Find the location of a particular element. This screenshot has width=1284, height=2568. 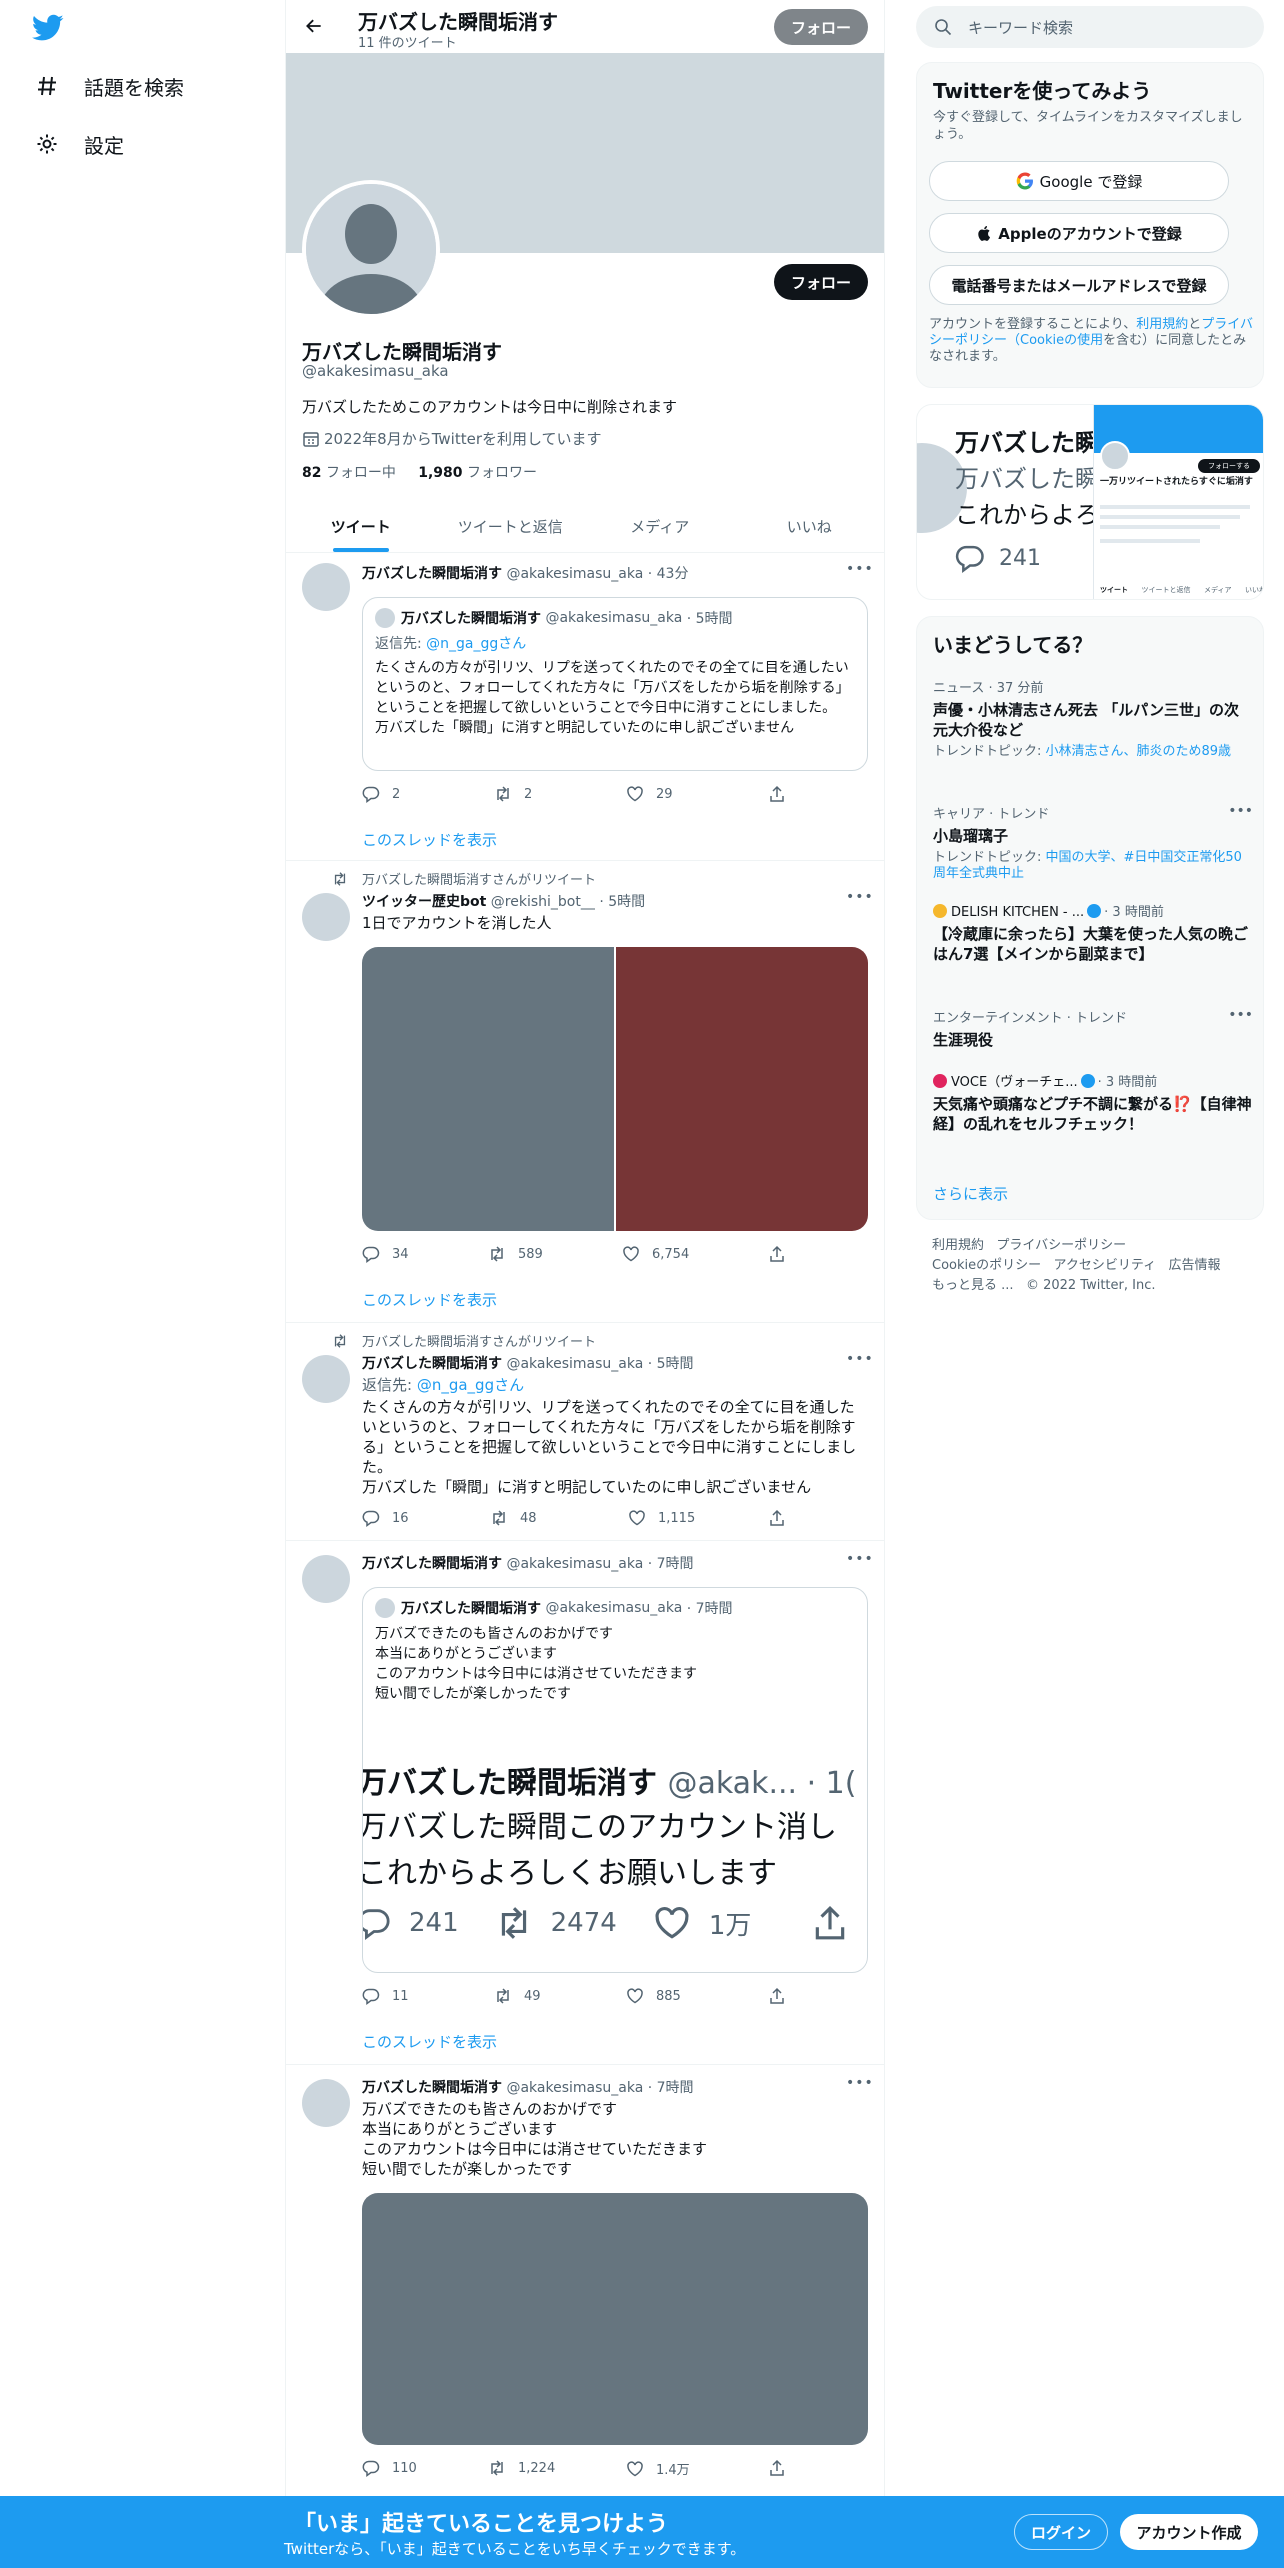

footer-link: プライバシーポリシー is located at coordinates (1061, 1245).